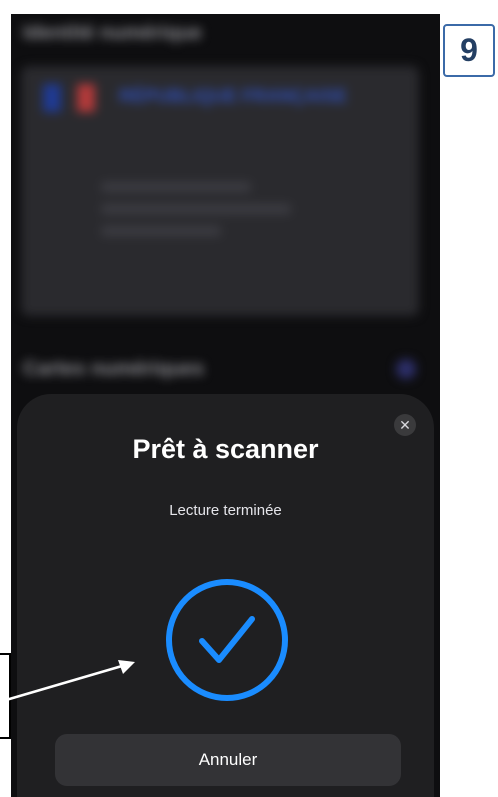 The width and height of the screenshot is (498, 797). I want to click on close-icon: ✕, so click(405, 425).